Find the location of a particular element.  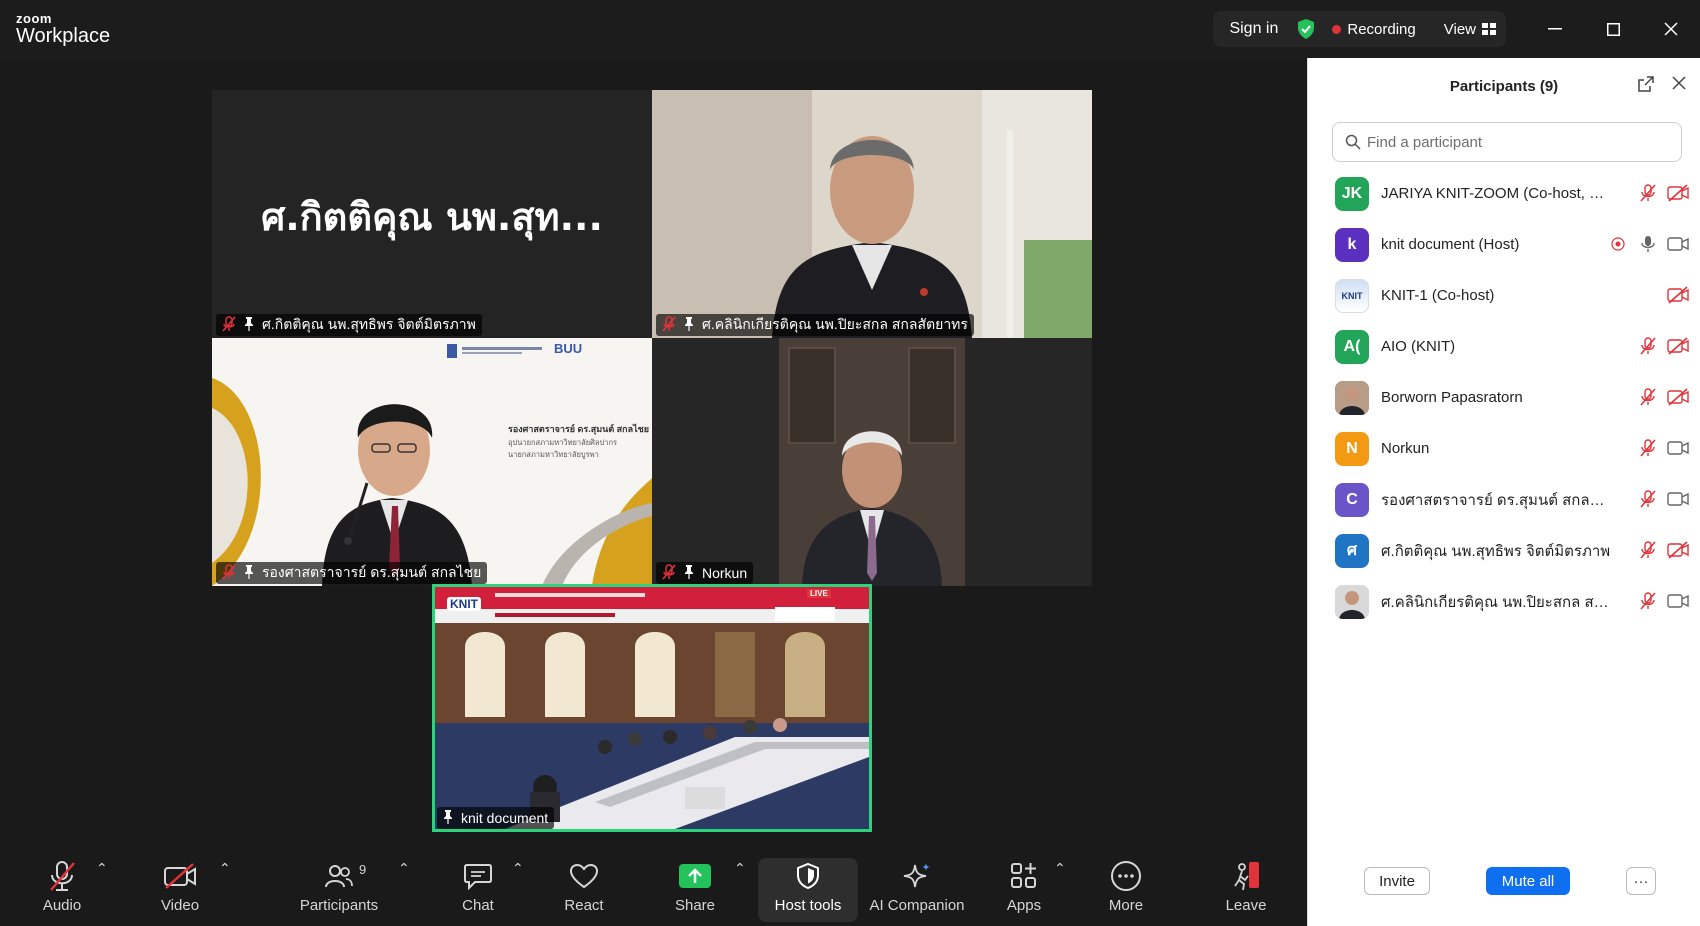

participant-row: JK JARIYA KNIT-ZOOM (Co-host, me) is located at coordinates (1504, 193).